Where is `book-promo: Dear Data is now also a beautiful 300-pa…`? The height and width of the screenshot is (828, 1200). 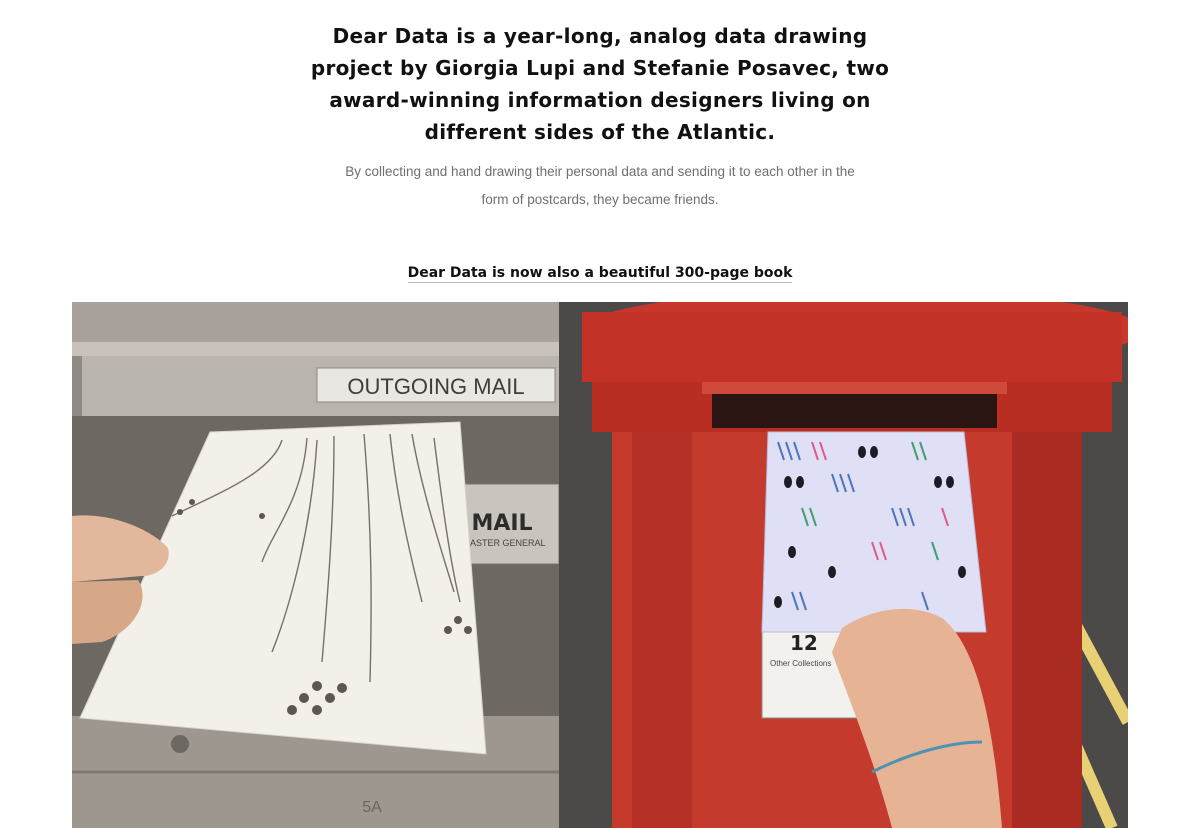 book-promo: Dear Data is now also a beautiful 300-pa… is located at coordinates (600, 273).